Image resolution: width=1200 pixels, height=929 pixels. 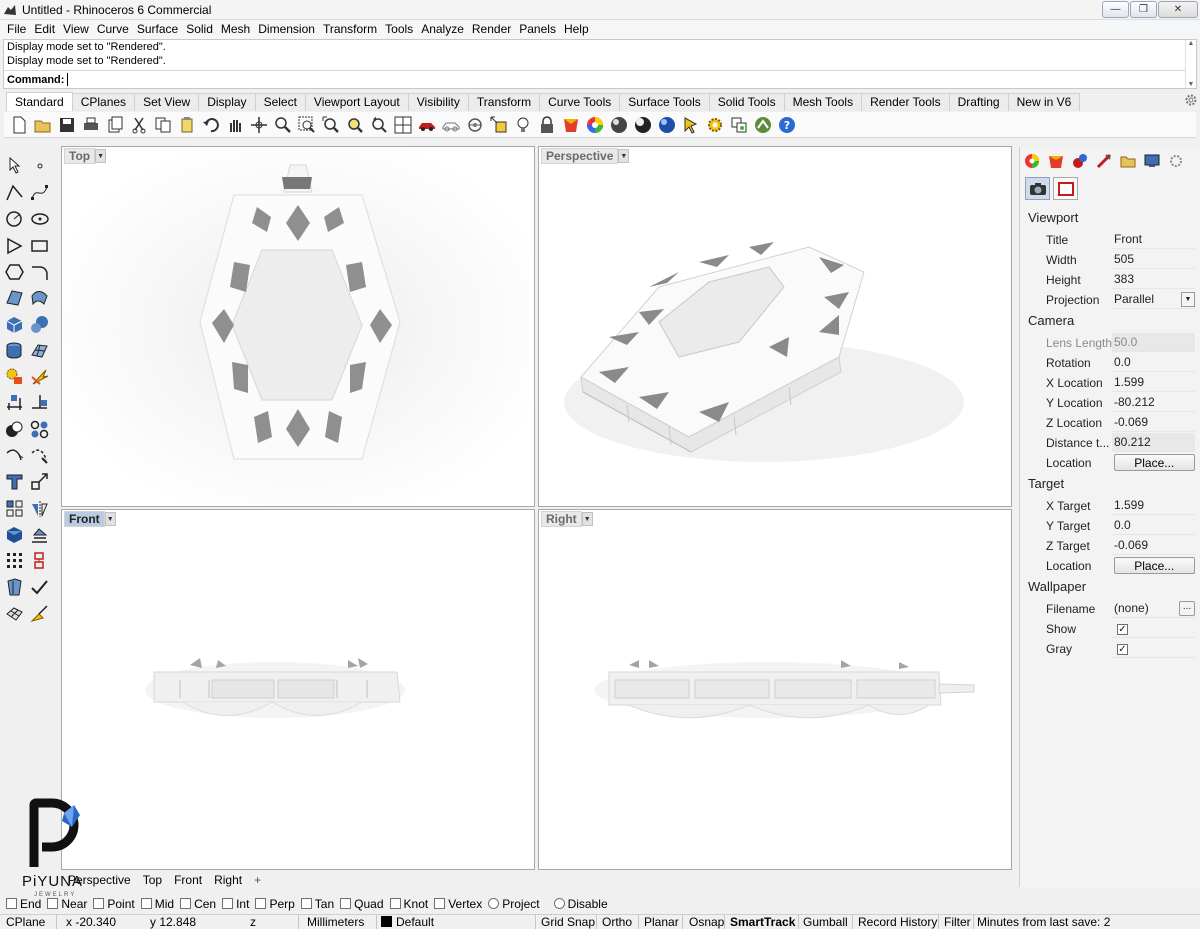 What do you see at coordinates (14, 455) in the screenshot?
I see `trim-icon` at bounding box center [14, 455].